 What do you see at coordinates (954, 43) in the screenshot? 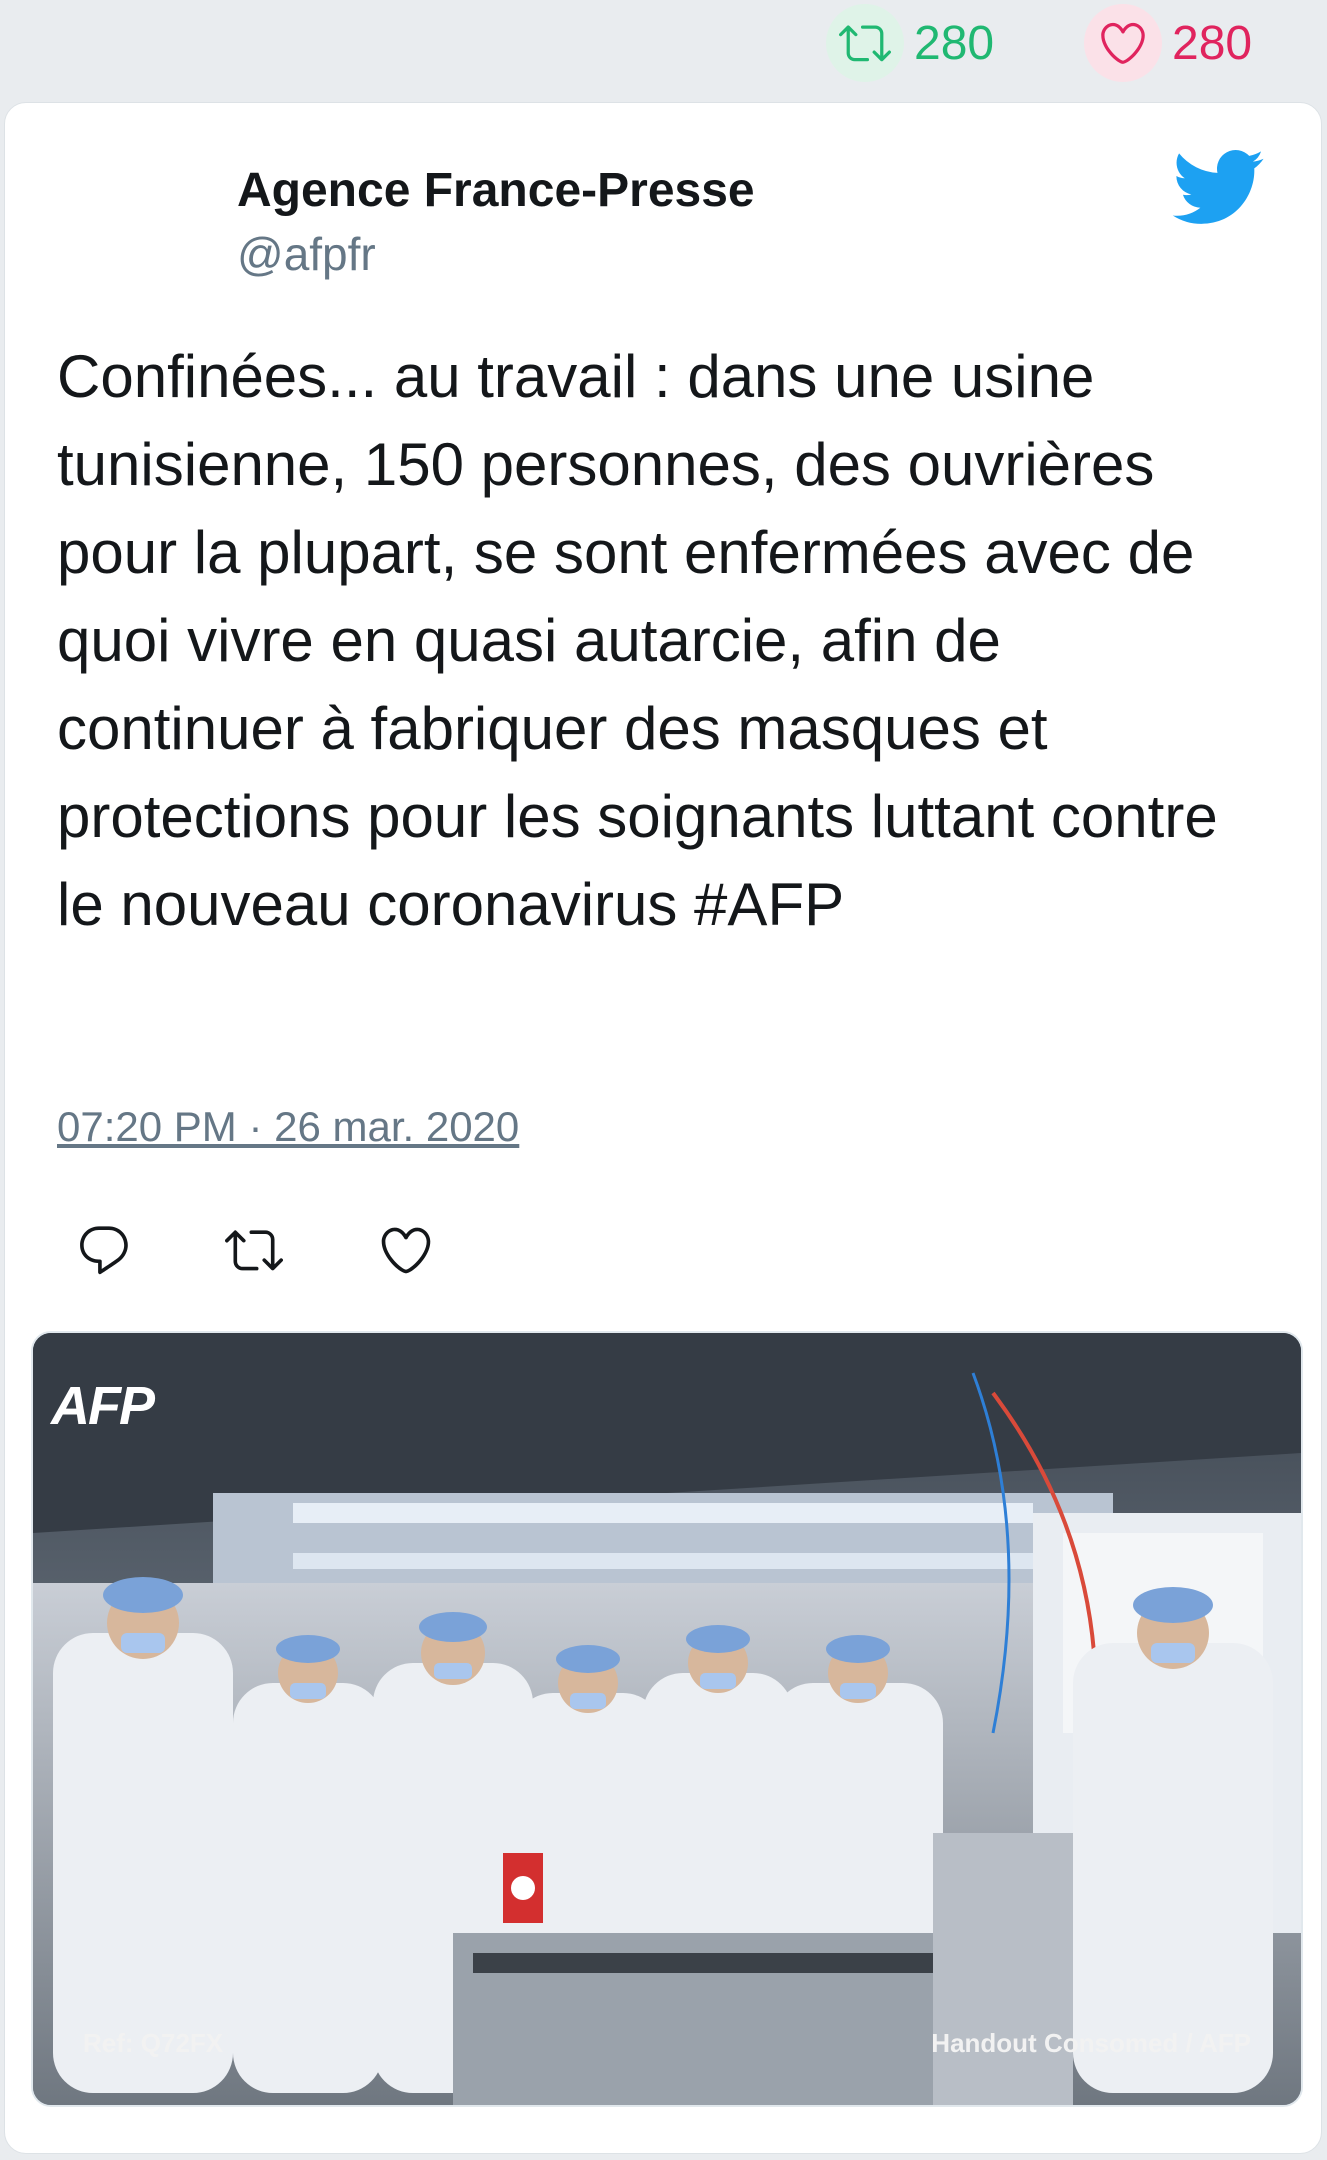
I see `retweet-count: 280` at bounding box center [954, 43].